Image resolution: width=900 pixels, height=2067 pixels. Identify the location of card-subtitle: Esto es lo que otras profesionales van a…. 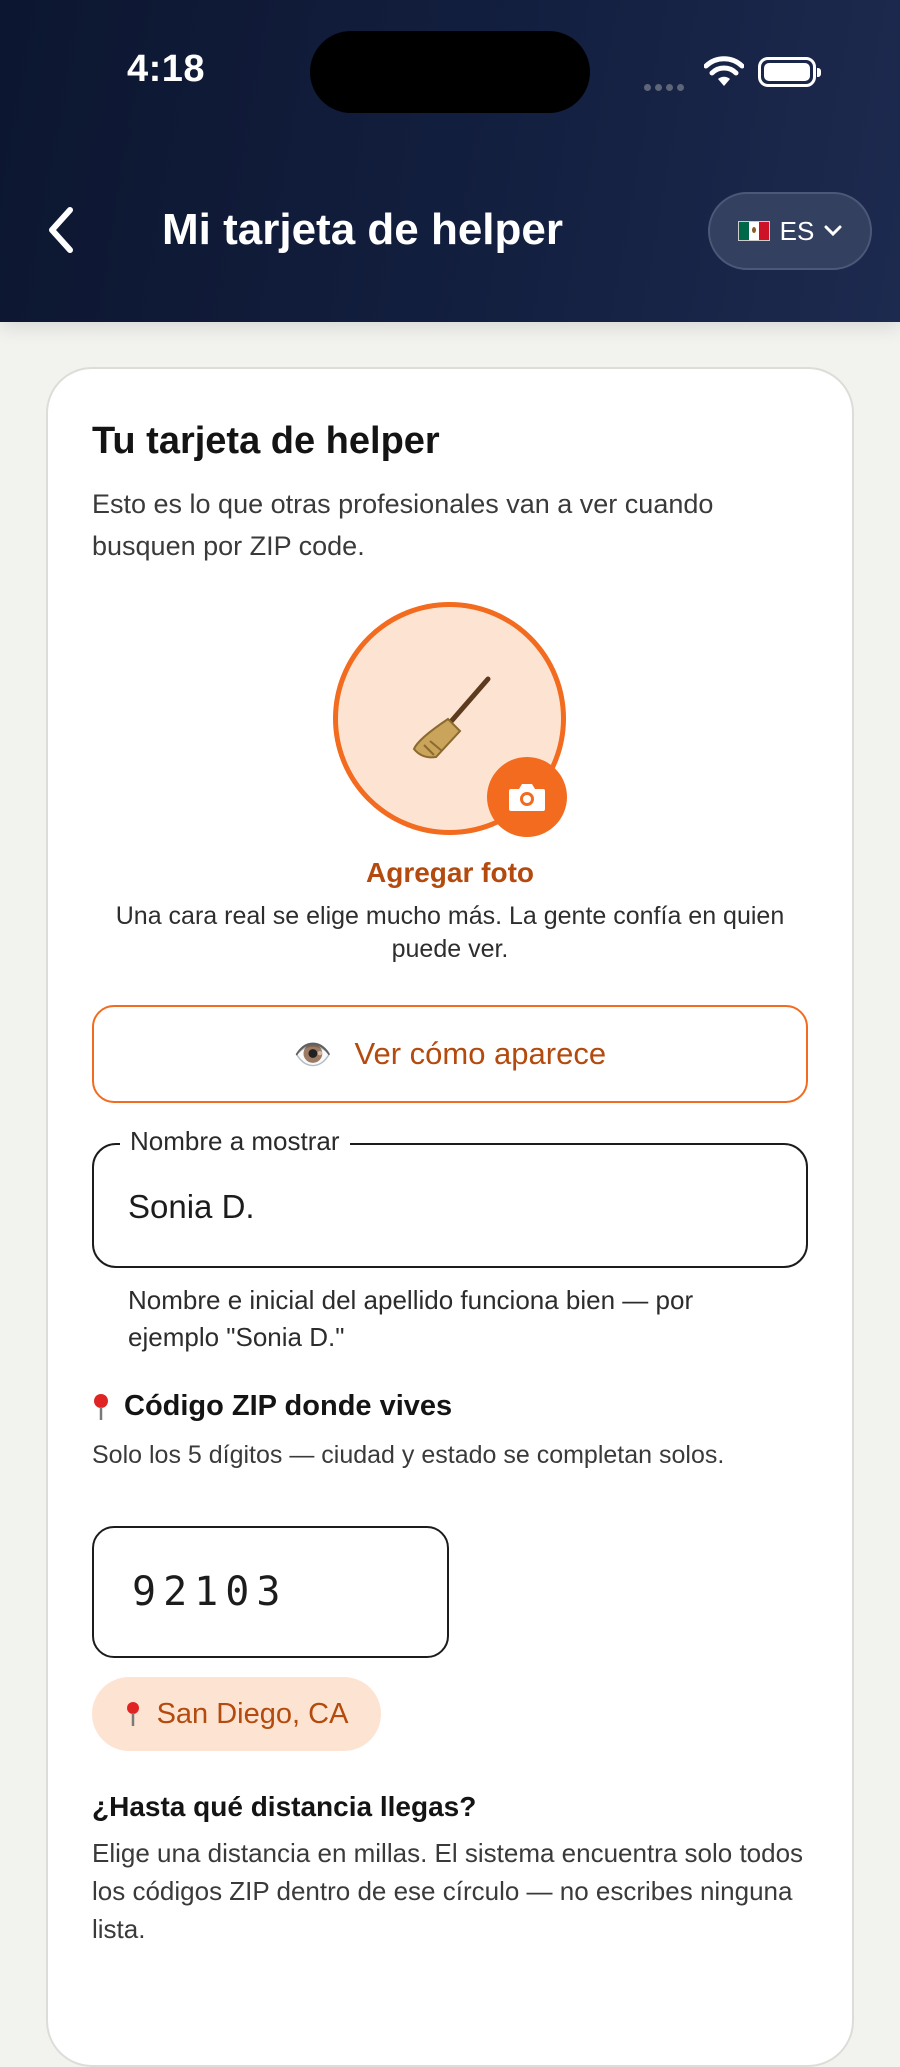
(403, 525).